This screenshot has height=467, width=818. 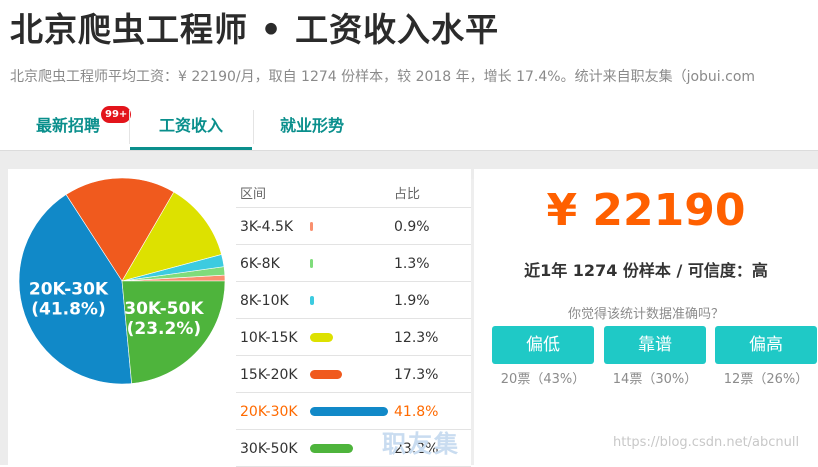 I want to click on average-salary: ¥ 22190, so click(x=646, y=210).